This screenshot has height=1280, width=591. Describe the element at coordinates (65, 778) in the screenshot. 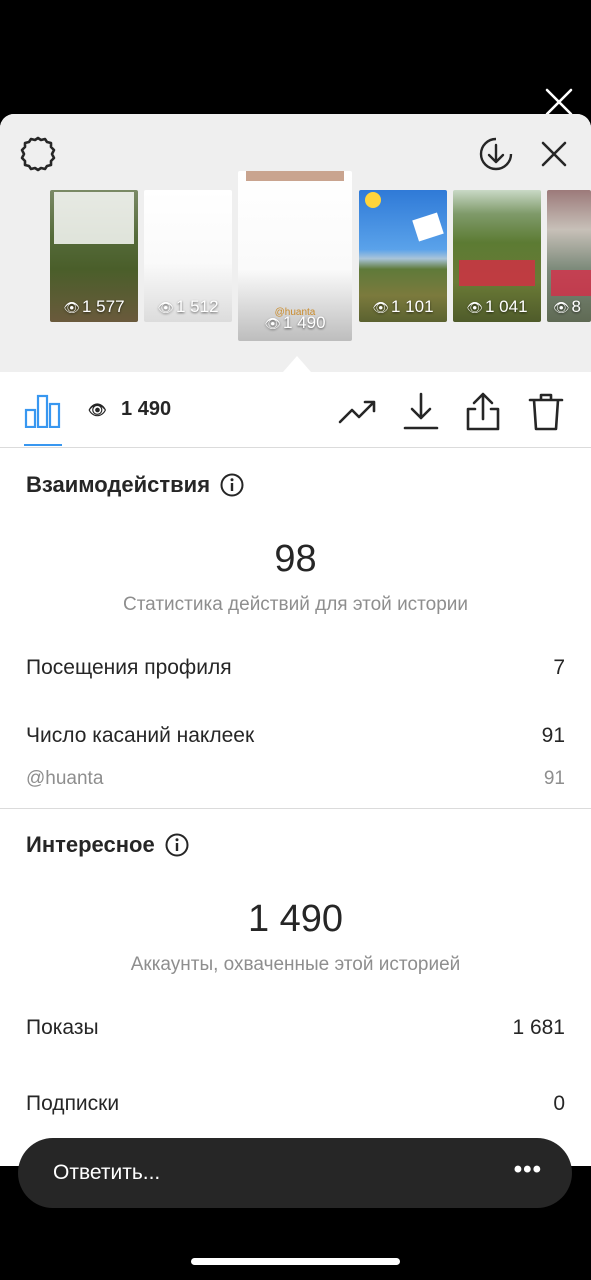

I see `row-label: @huanta` at that location.